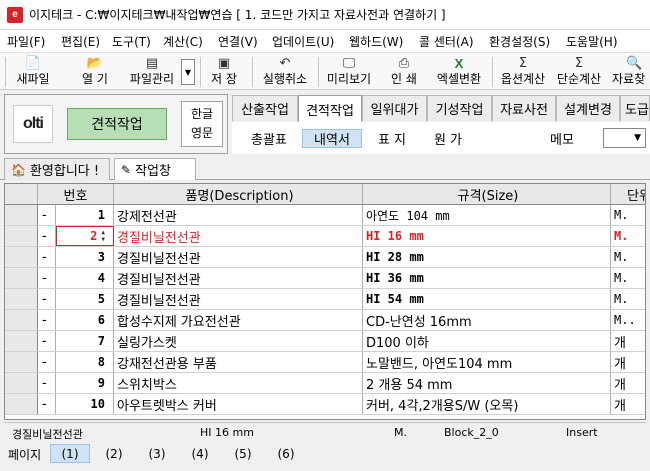 The width and height of the screenshot is (650, 471). Describe the element at coordinates (26, 41) in the screenshot. I see `menu-file: 파일(F)` at that location.